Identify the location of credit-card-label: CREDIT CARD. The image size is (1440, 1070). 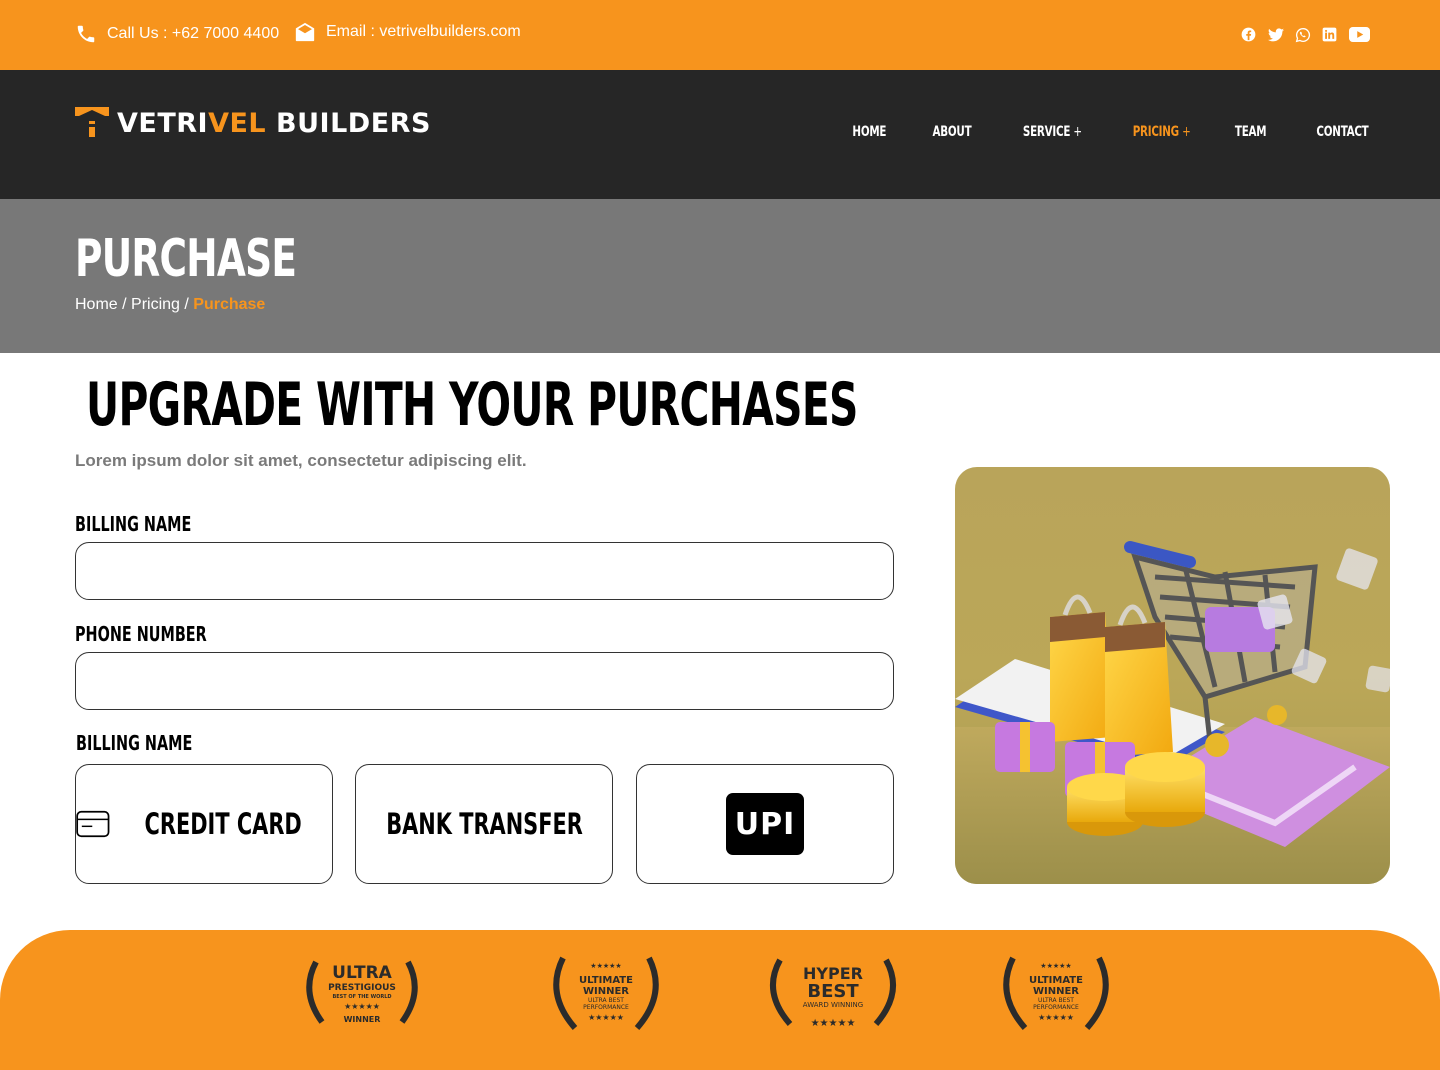
(223, 824).